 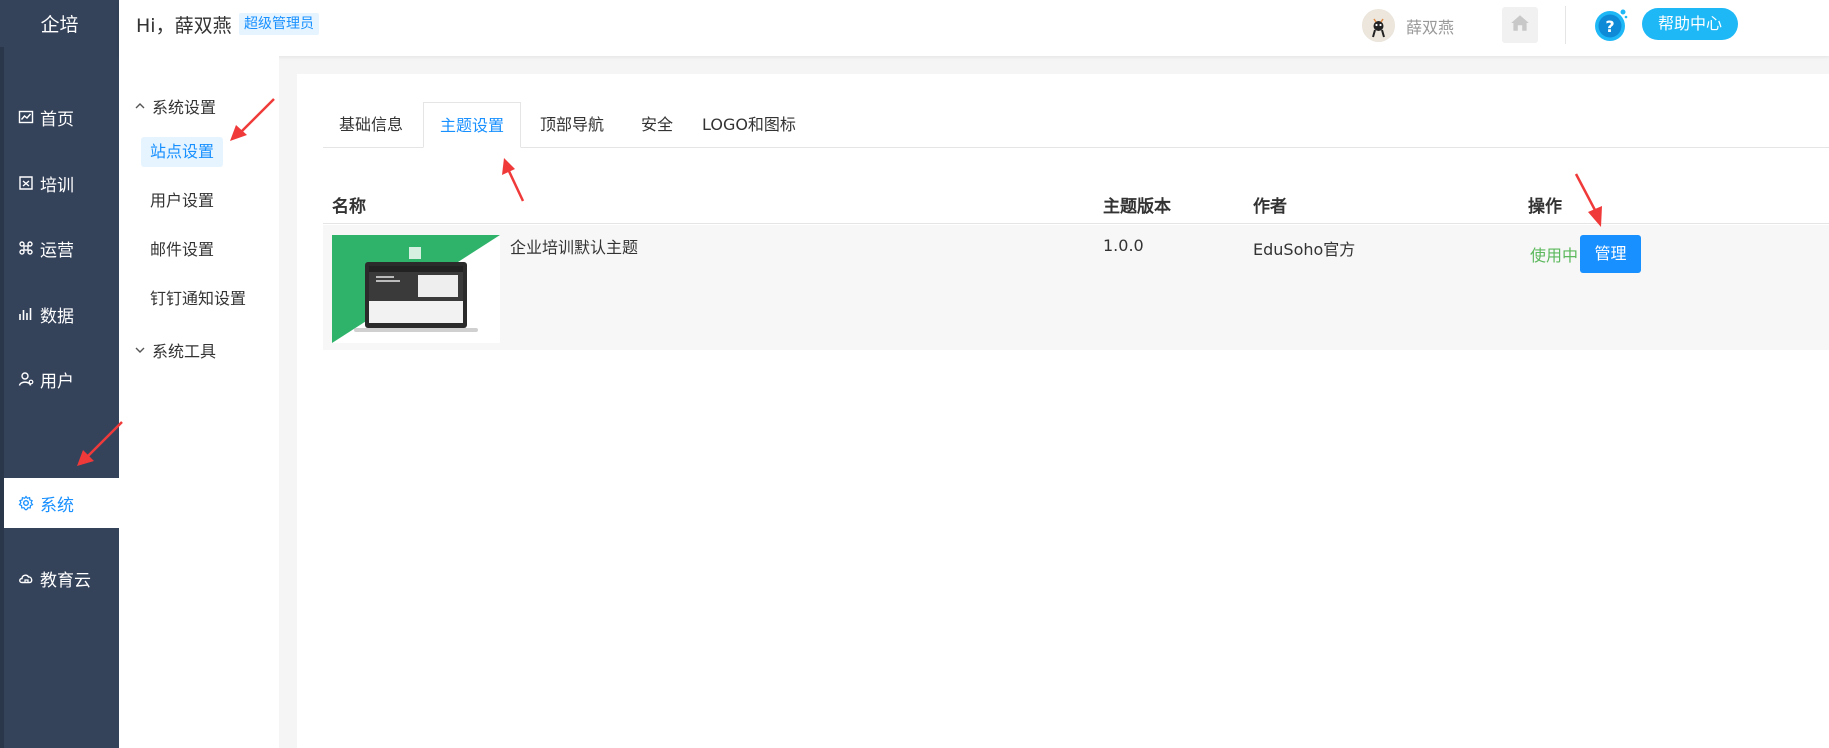 I want to click on submenu-group-system-settings: 系统设置, so click(x=175, y=106).